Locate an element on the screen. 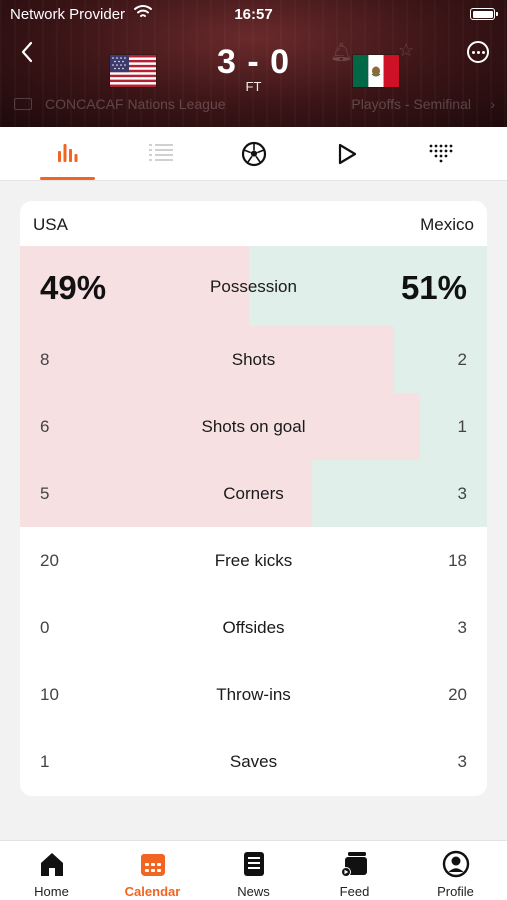 This screenshot has height=900, width=507. match-score: 3 - 0 is located at coordinates (253, 62).